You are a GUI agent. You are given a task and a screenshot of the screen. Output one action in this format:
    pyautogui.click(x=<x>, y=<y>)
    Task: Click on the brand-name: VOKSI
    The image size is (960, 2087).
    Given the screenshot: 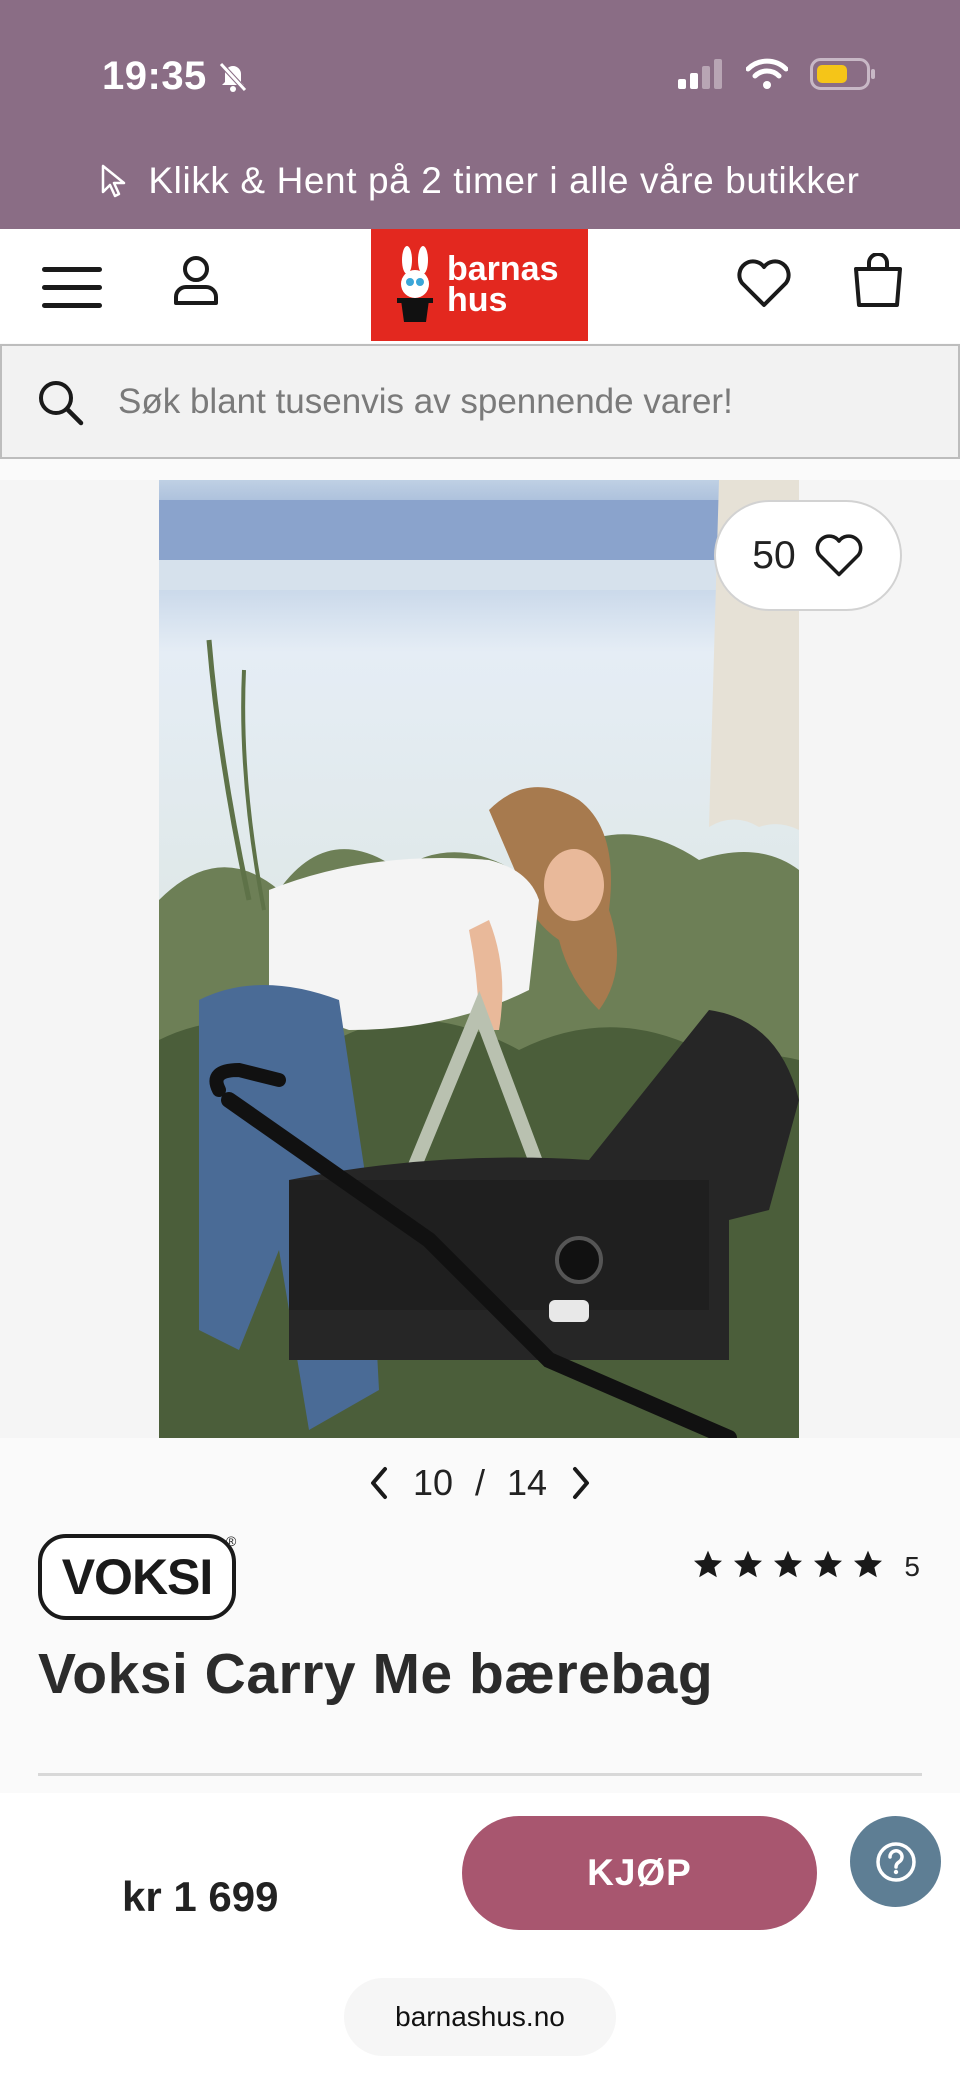 What is the action you would take?
    pyautogui.click(x=137, y=1577)
    